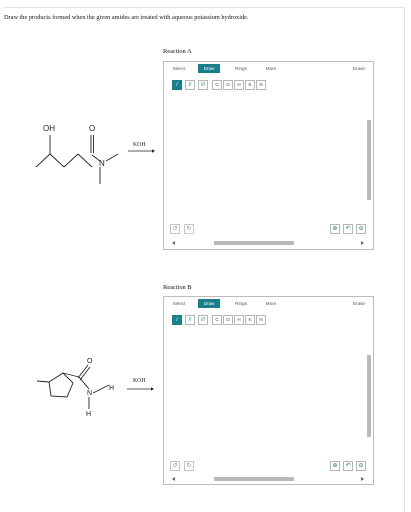 The width and height of the screenshot is (411, 512). Describe the element at coordinates (177, 51) in the screenshot. I see `reaction-a-title: Reaction A` at that location.